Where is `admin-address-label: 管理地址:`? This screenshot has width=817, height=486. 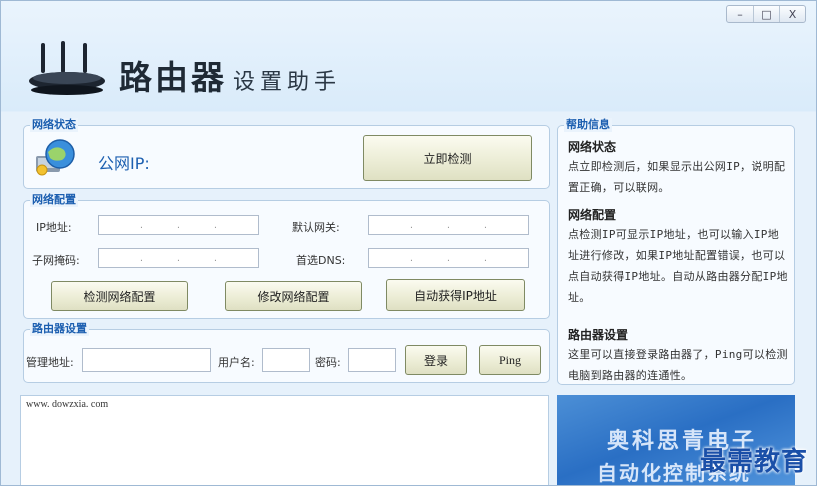 admin-address-label: 管理地址: is located at coordinates (50, 362).